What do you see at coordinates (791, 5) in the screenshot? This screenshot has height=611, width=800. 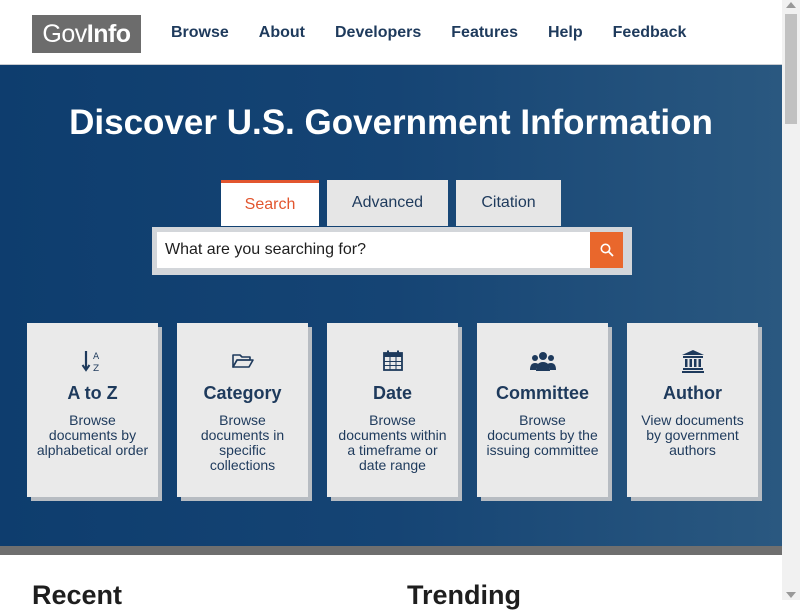 I see `scroll-up-arrow-icon` at bounding box center [791, 5].